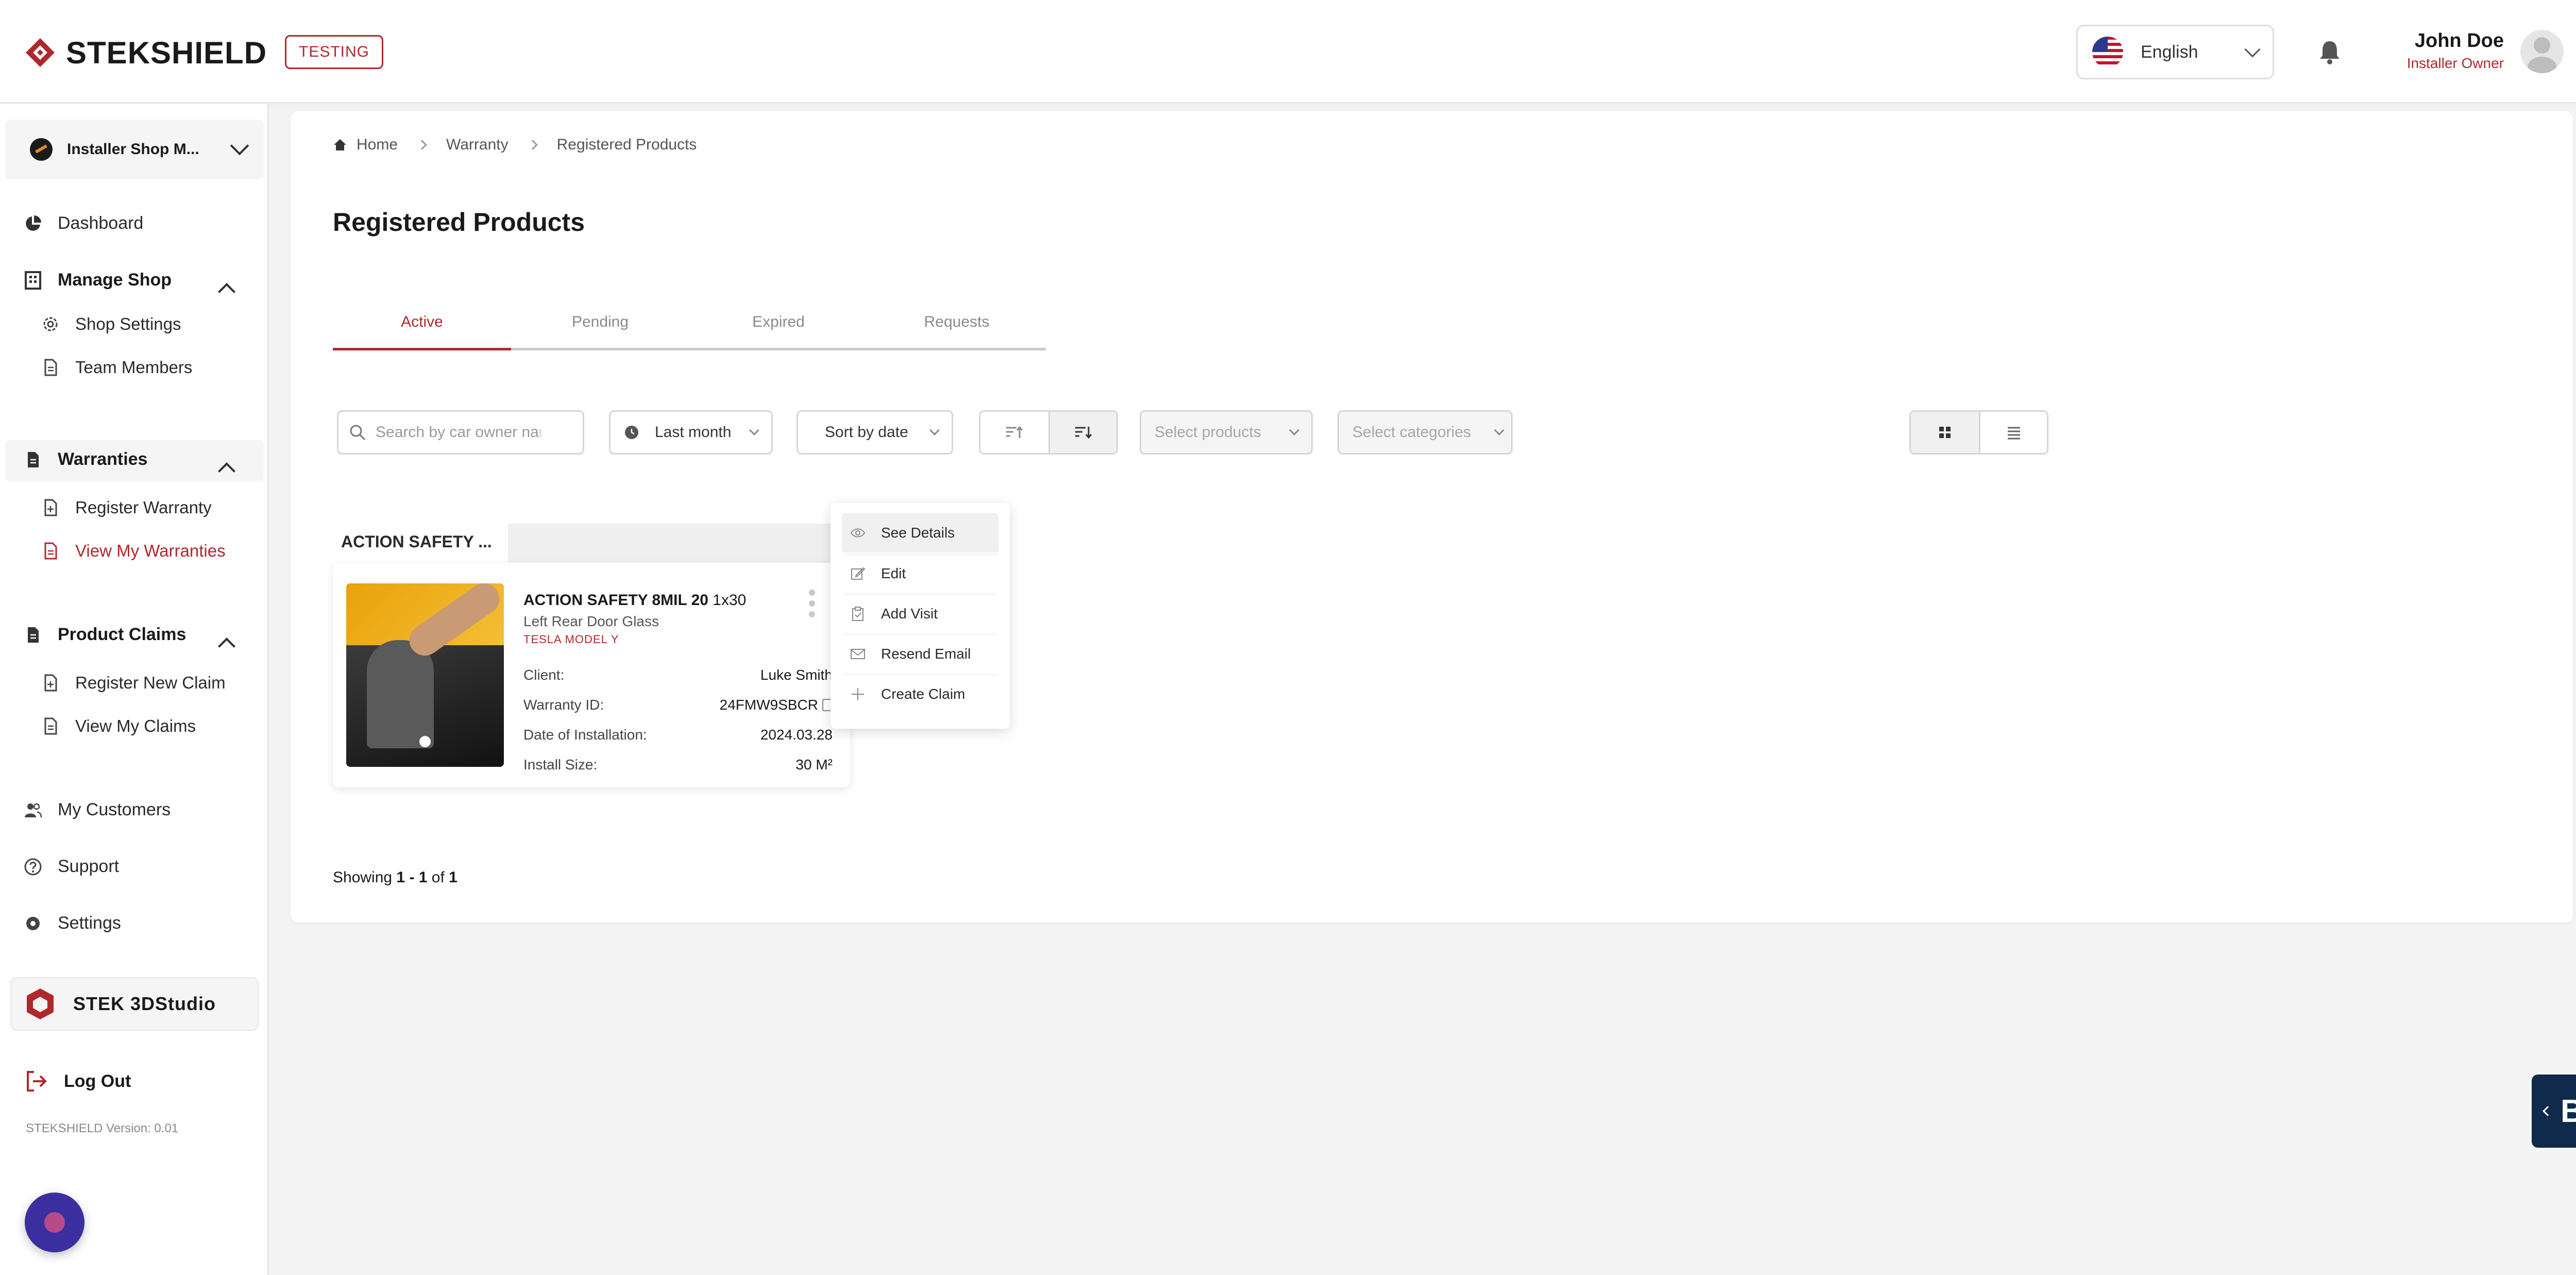 The width and height of the screenshot is (2576, 1275). What do you see at coordinates (51, 507) in the screenshot?
I see `document-add-icon` at bounding box center [51, 507].